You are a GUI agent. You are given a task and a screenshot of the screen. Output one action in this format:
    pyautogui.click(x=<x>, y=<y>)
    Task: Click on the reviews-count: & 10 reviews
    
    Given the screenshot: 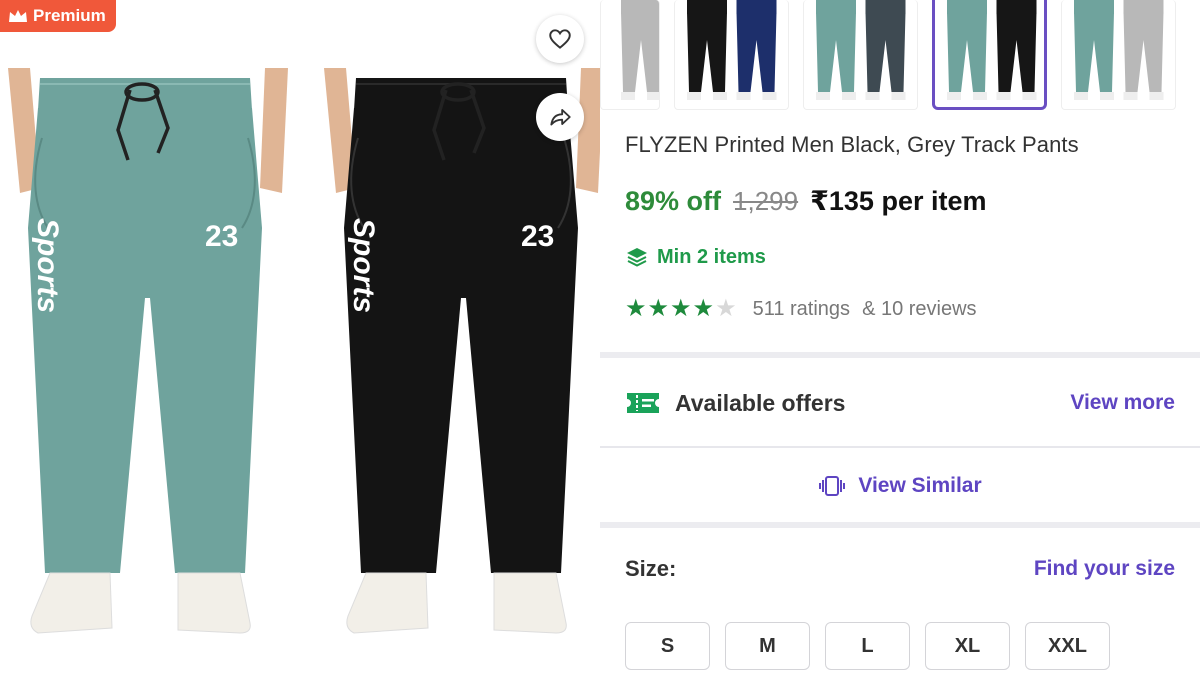 What is the action you would take?
    pyautogui.click(x=919, y=309)
    